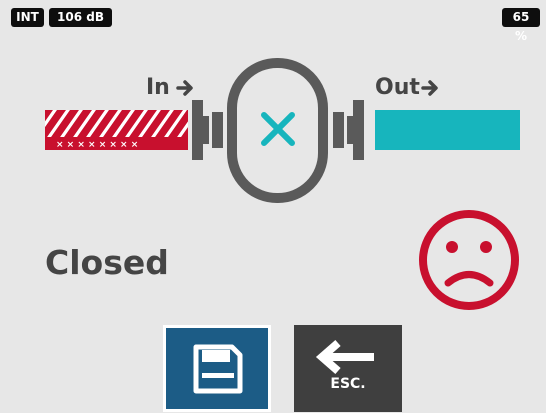 The height and width of the screenshot is (413, 546). What do you see at coordinates (158, 87) in the screenshot?
I see `inlet-label: In` at bounding box center [158, 87].